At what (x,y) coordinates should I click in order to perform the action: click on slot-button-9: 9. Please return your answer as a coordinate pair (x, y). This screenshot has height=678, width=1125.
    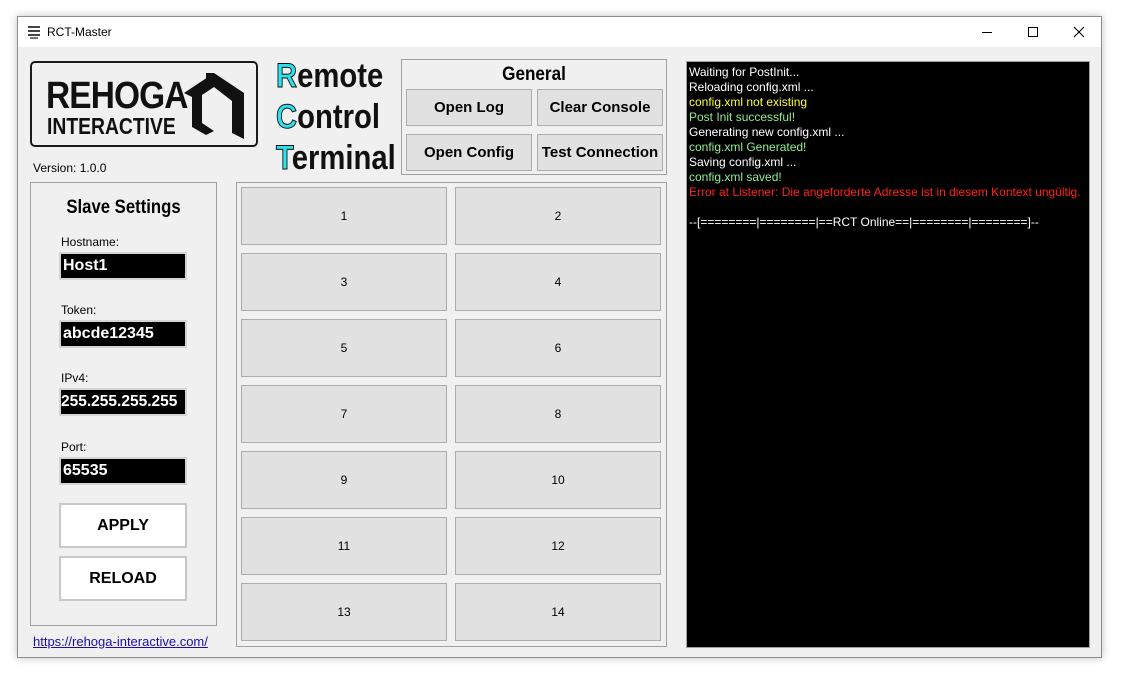
    Looking at the image, I should click on (344, 480).